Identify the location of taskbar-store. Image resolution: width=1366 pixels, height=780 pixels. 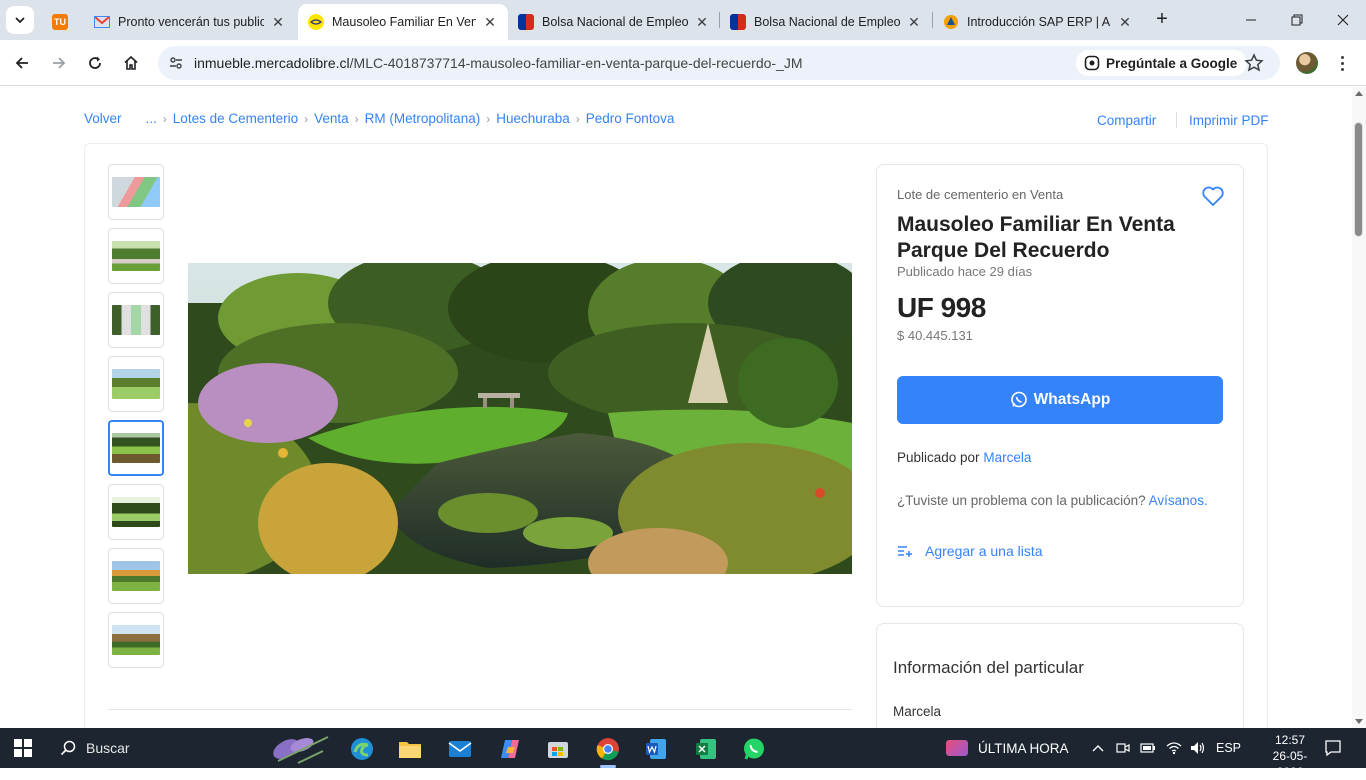
(558, 749).